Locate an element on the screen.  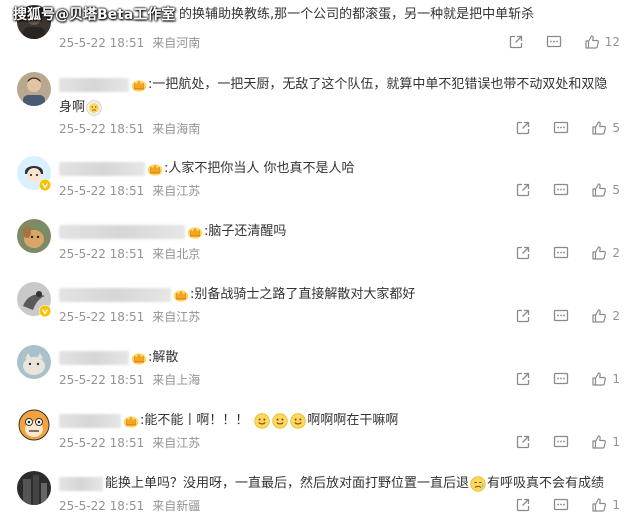
like-button: 12 is located at coordinates (602, 42).